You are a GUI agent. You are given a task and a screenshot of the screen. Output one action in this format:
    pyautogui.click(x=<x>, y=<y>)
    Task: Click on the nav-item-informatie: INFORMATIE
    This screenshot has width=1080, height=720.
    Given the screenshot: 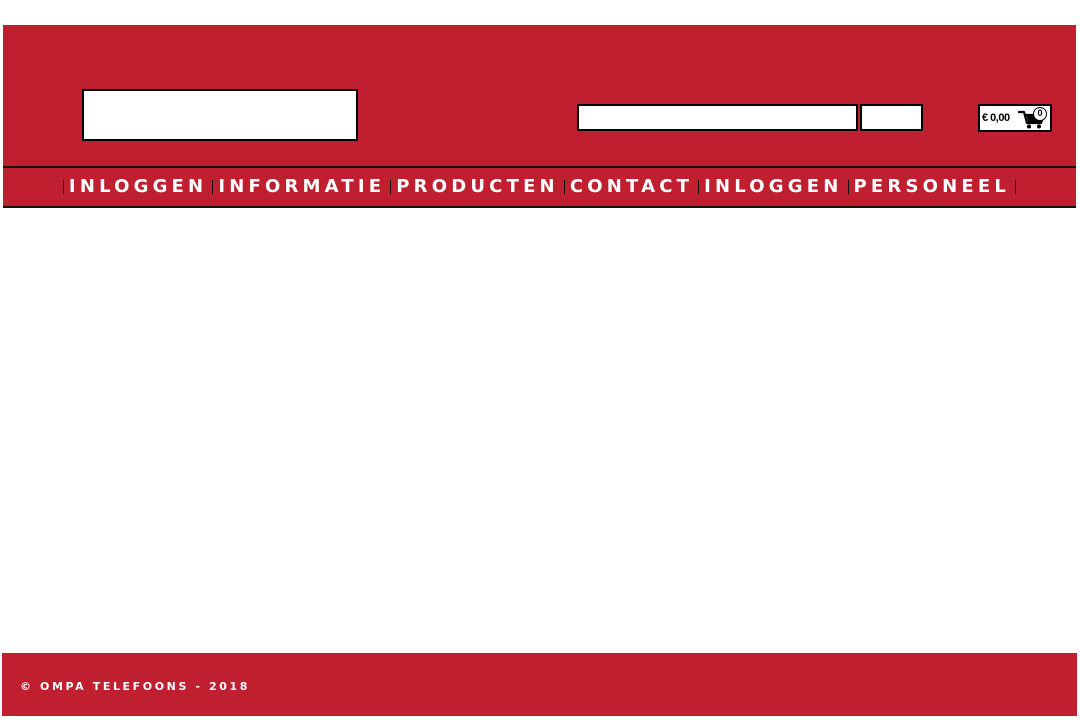 What is the action you would take?
    pyautogui.click(x=301, y=187)
    